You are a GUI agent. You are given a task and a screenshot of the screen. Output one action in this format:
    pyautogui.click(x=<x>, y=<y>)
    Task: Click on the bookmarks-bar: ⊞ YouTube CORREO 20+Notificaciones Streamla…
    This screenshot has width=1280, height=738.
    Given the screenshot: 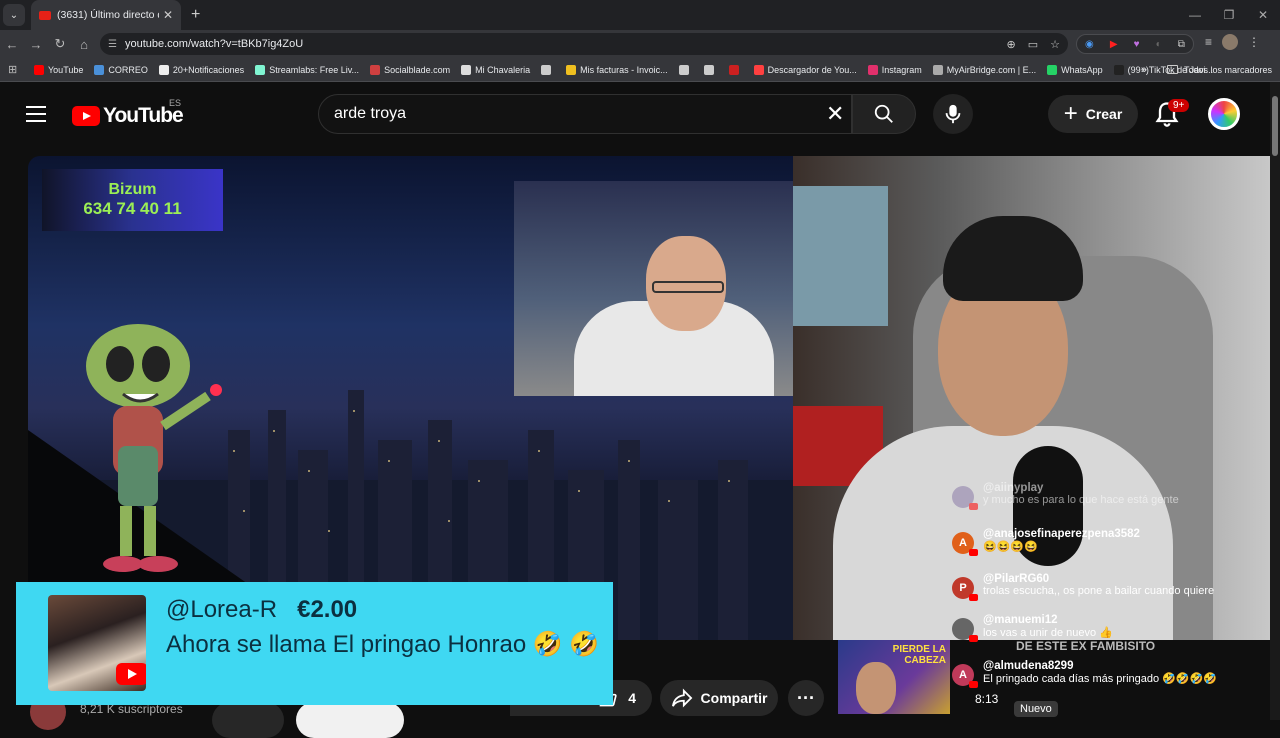 What is the action you would take?
    pyautogui.click(x=640, y=70)
    